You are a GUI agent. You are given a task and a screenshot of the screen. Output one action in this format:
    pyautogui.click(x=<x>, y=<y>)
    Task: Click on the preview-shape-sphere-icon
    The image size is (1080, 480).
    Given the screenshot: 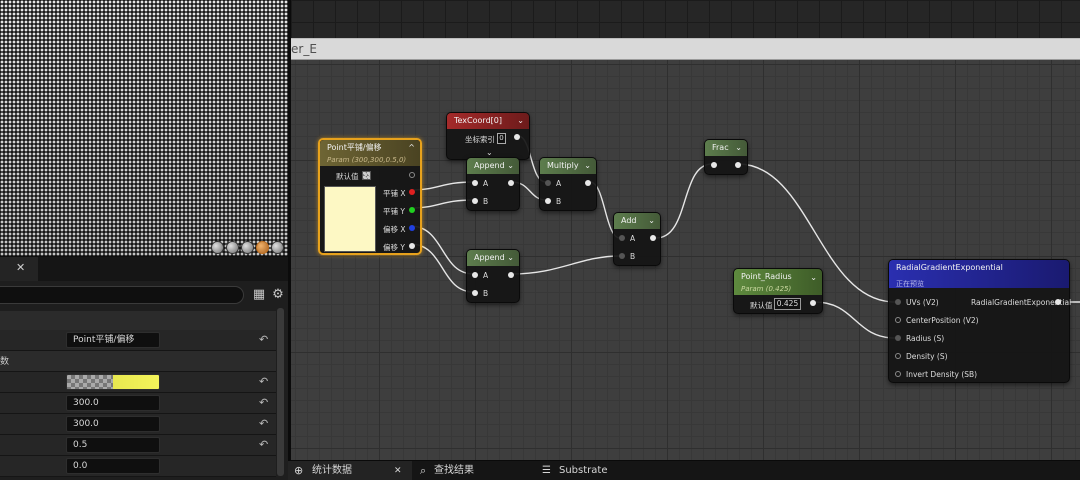 What is the action you would take?
    pyautogui.click(x=232, y=247)
    